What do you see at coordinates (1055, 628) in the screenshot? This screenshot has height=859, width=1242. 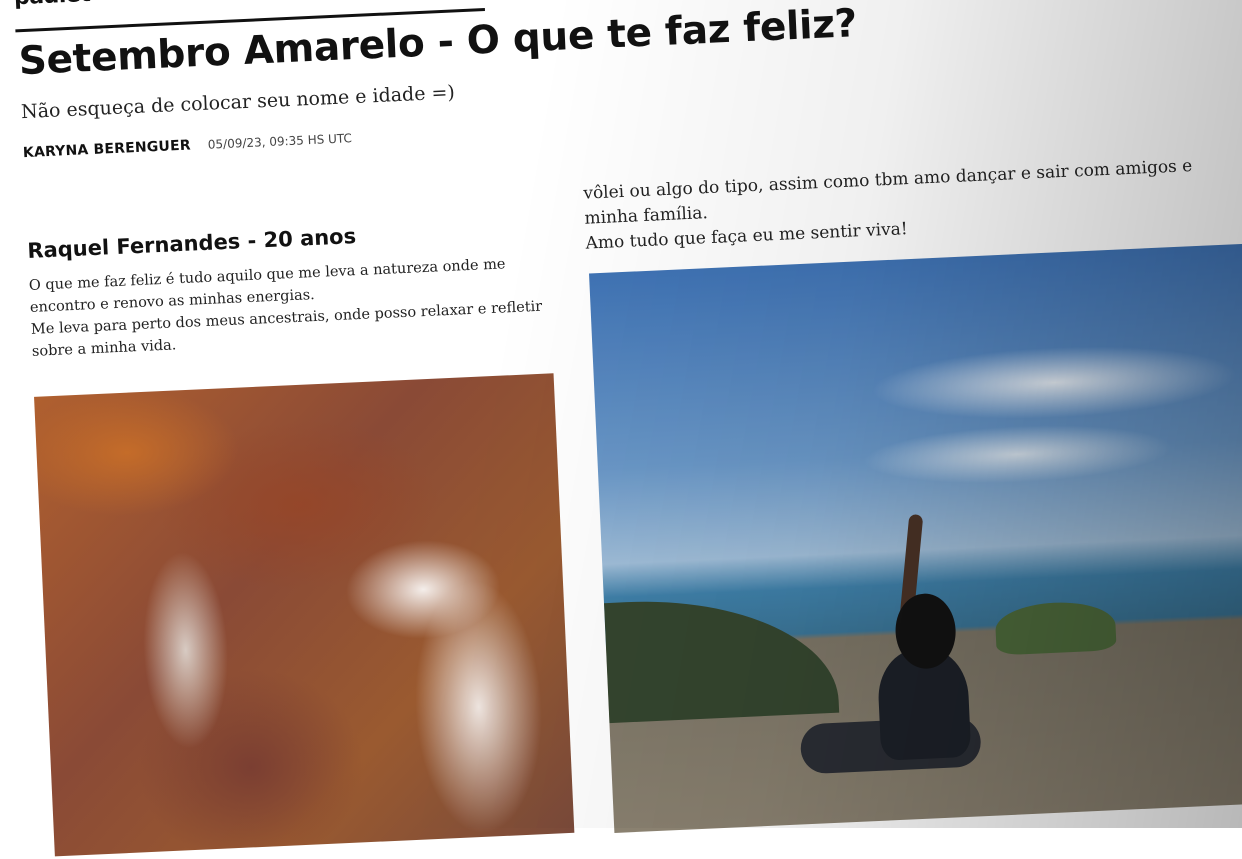 I see `photo-shrub` at bounding box center [1055, 628].